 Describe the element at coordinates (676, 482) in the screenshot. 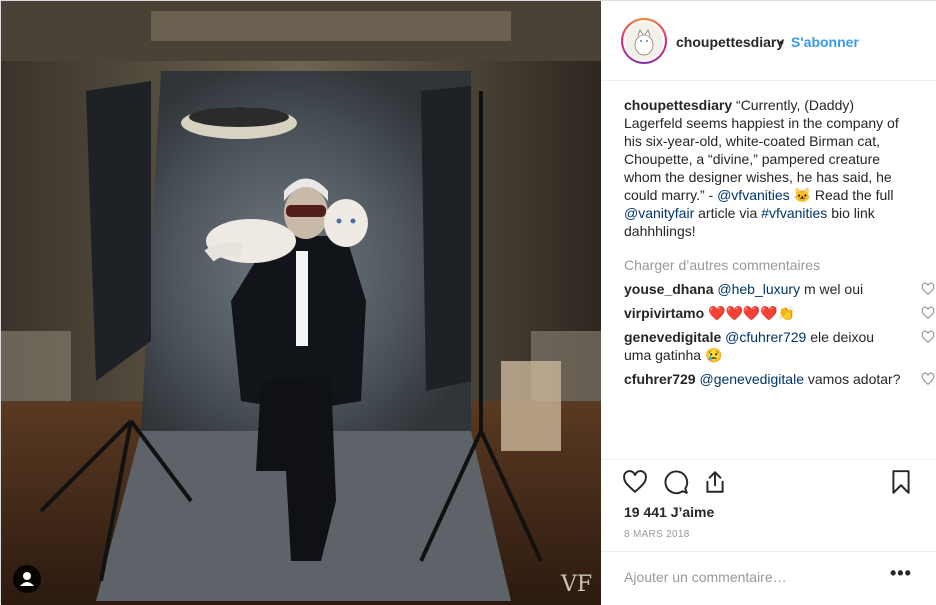

I see `comment-icon` at that location.